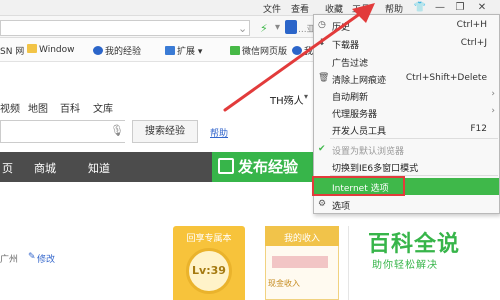 The height and width of the screenshot is (300, 500). What do you see at coordinates (9, 260) in the screenshot?
I see `user-location: 广州` at bounding box center [9, 260].